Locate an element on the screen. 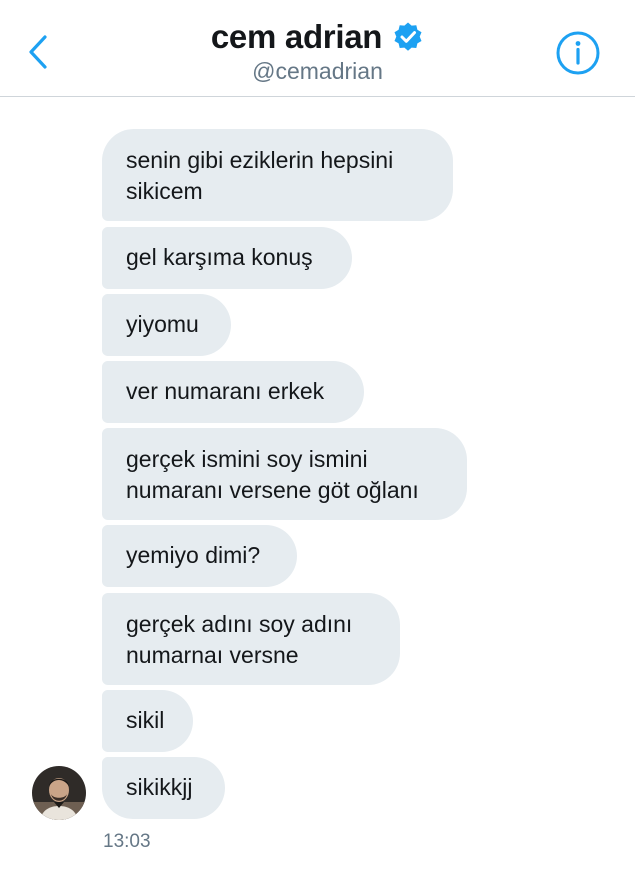 The height and width of the screenshot is (870, 635). message-bubble: yemiyo dimi? is located at coordinates (199, 556).